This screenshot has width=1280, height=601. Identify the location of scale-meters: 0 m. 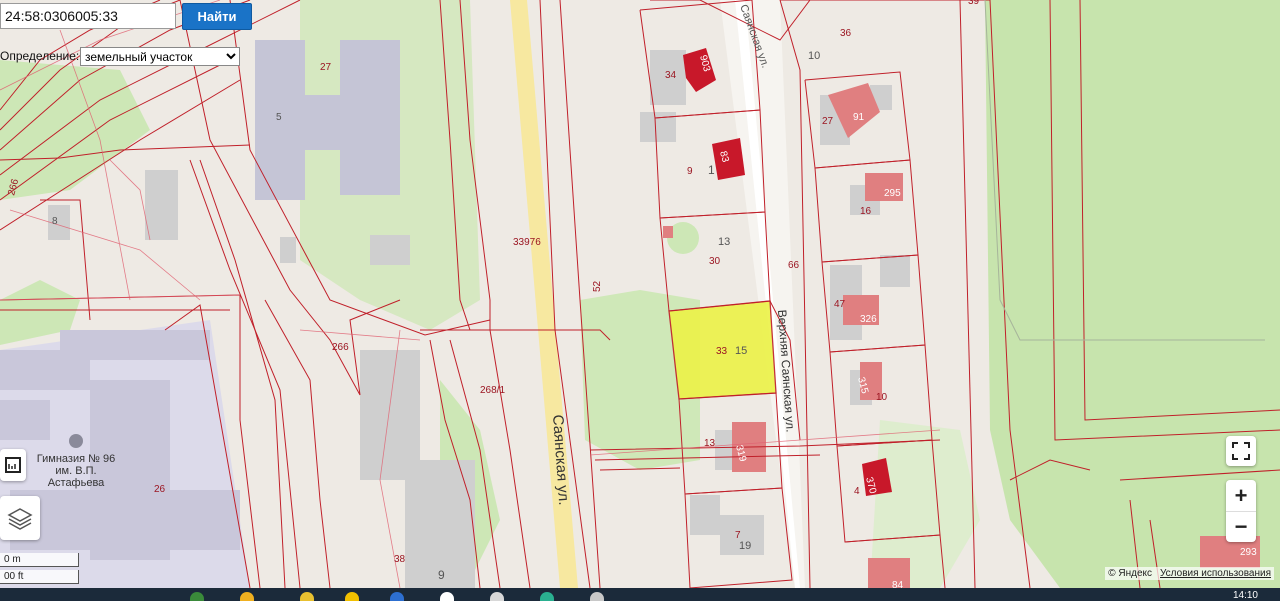
(39, 560).